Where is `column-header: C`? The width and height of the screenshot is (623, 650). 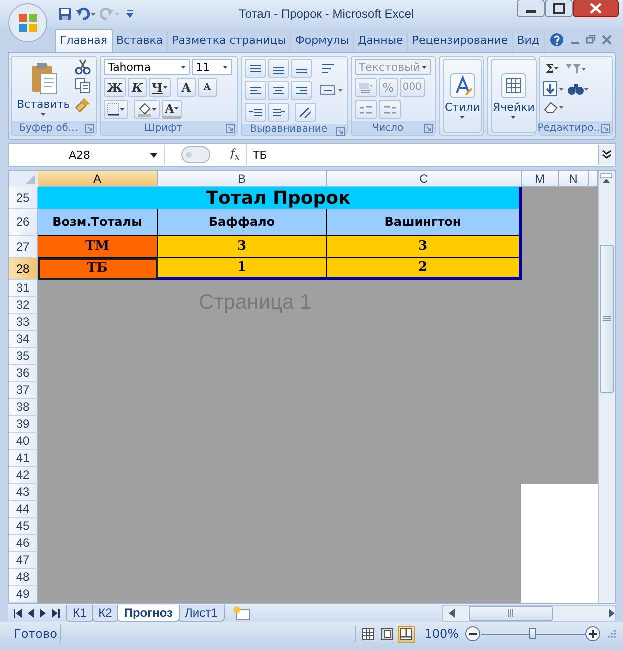
column-header: C is located at coordinates (424, 179).